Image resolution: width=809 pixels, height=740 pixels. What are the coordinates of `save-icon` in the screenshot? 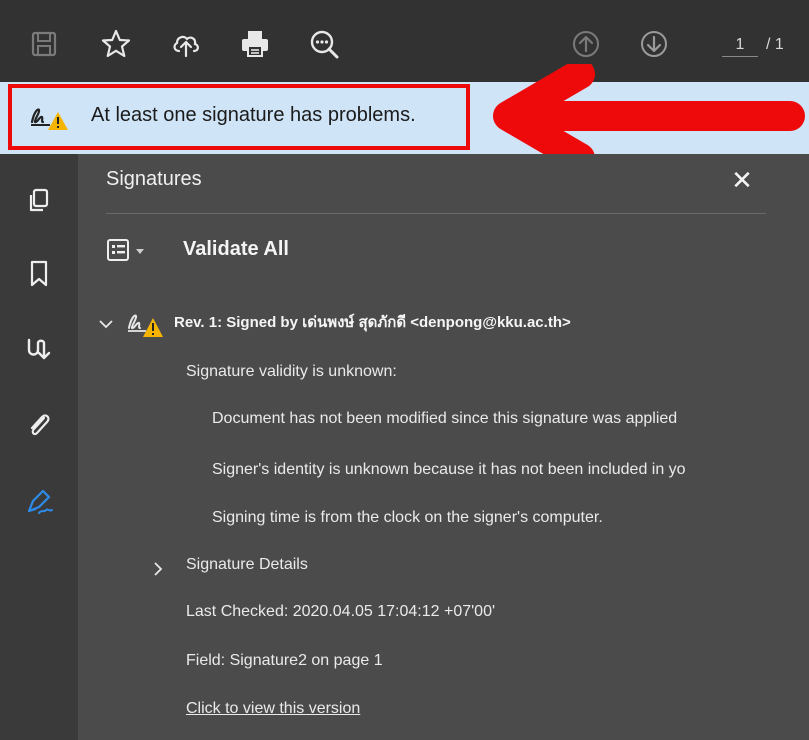 It's located at (44, 44).